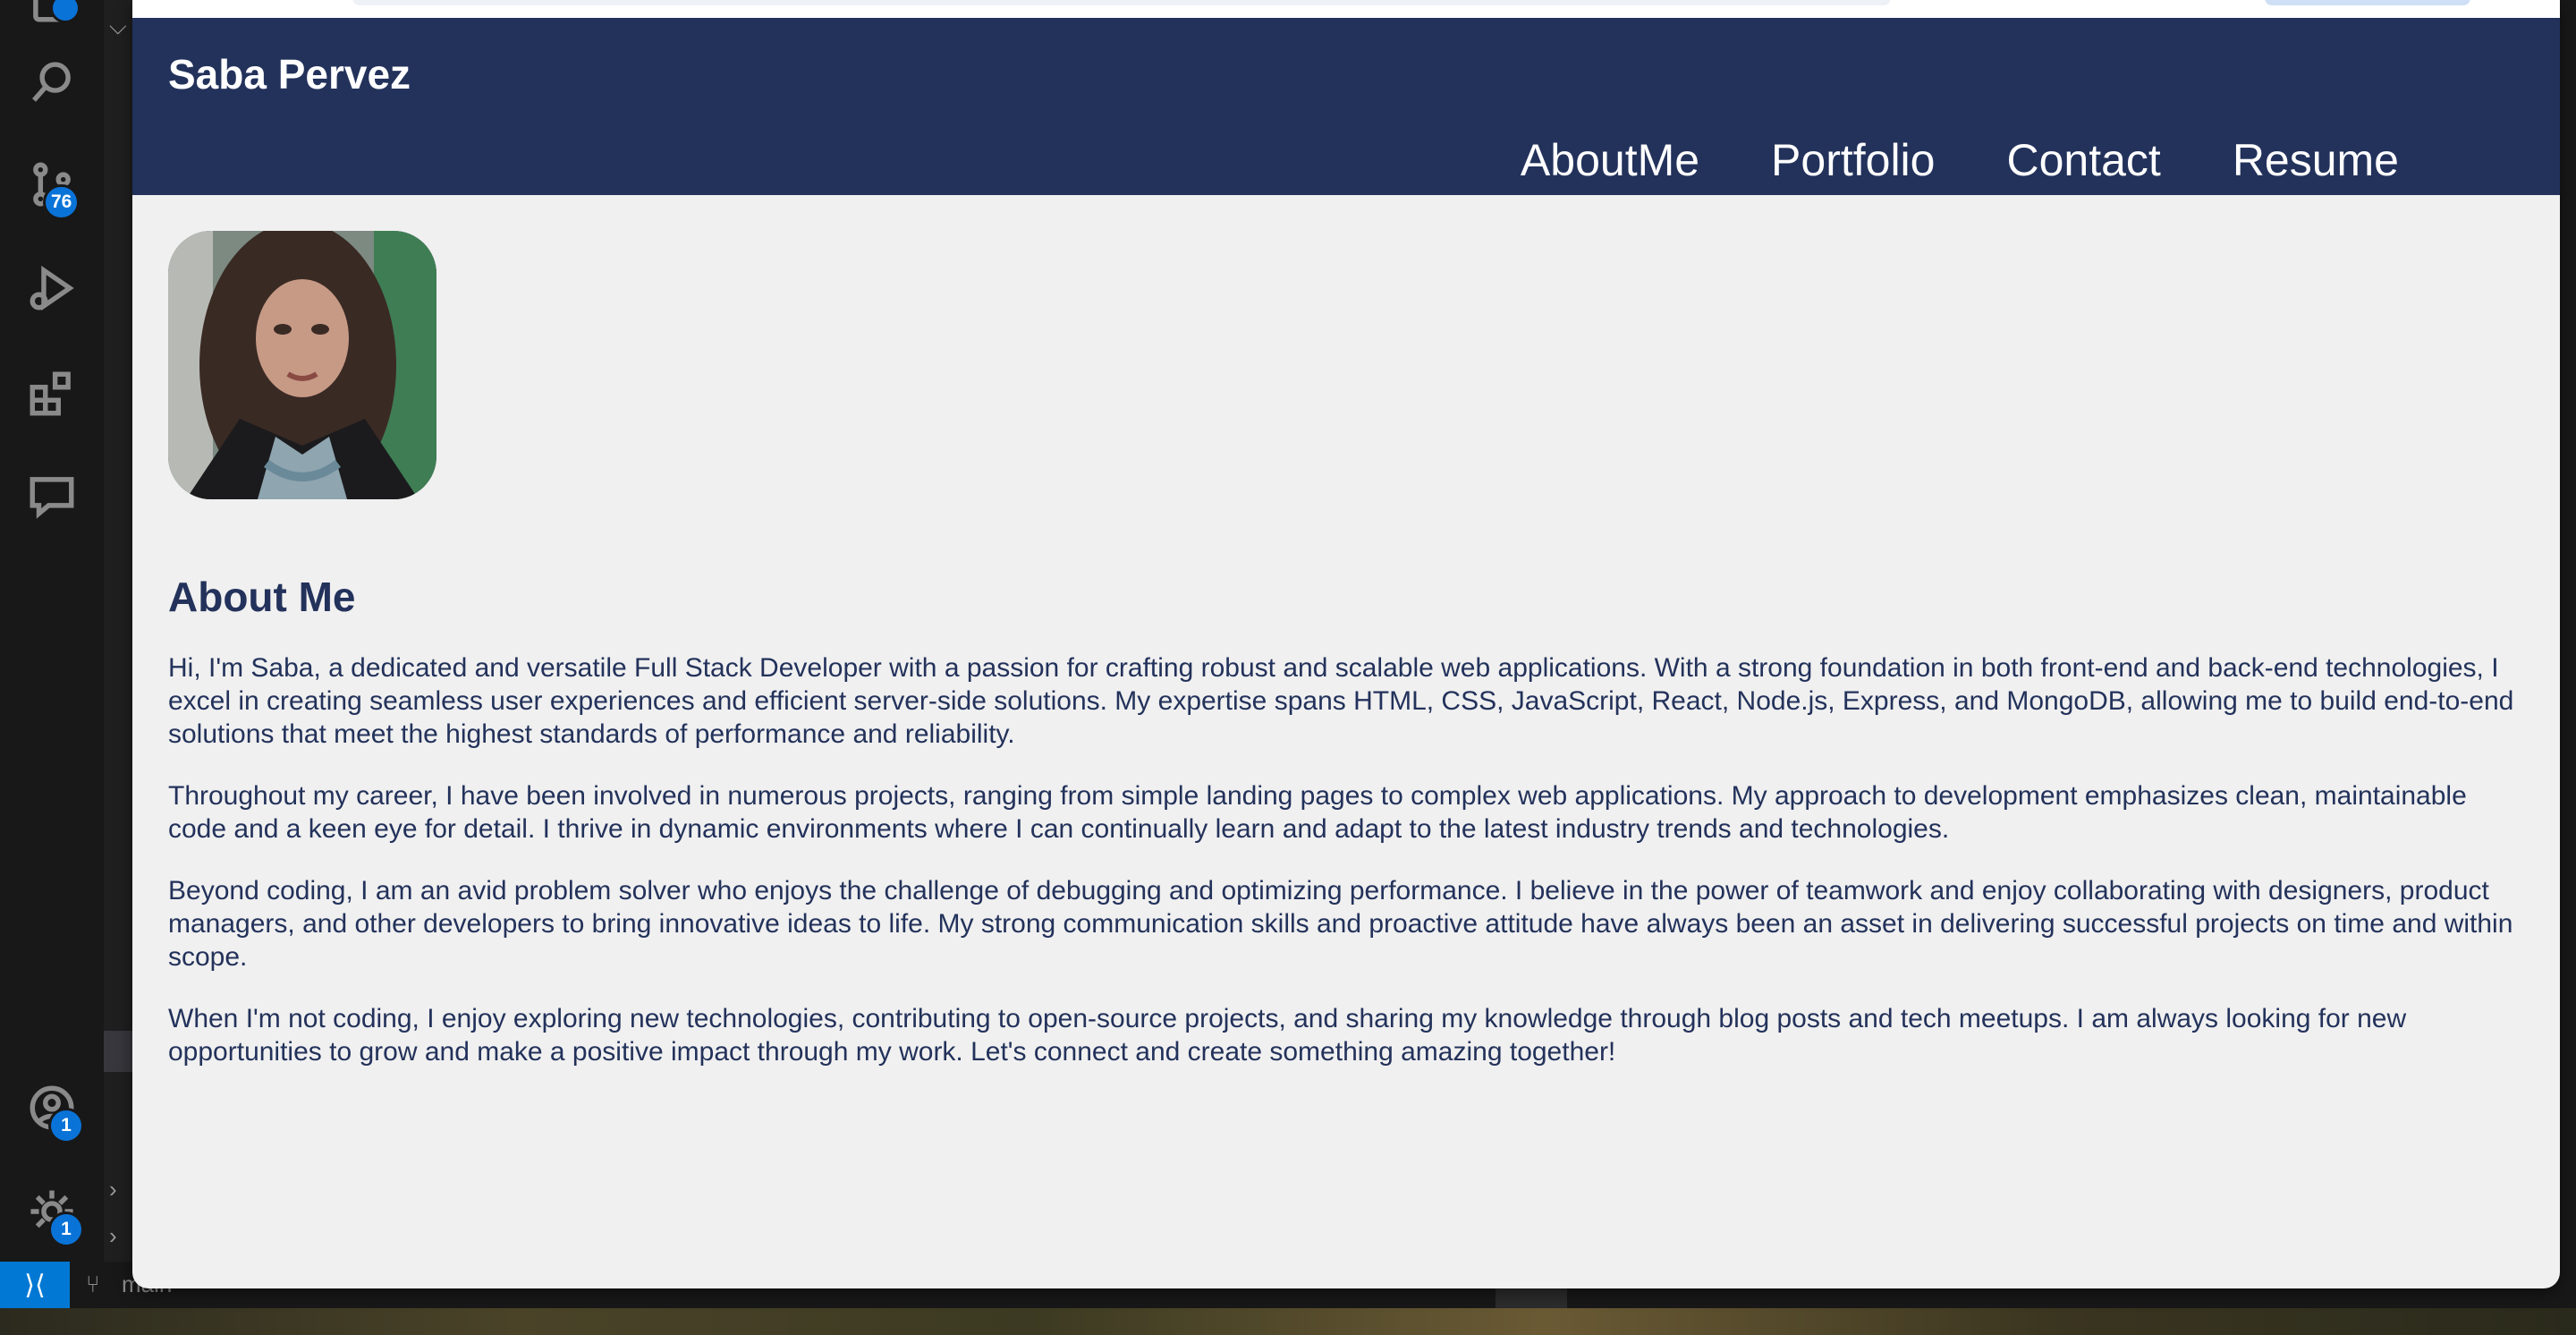 Image resolution: width=2576 pixels, height=1335 pixels. I want to click on settings-gear-icon: 1, so click(52, 1213).